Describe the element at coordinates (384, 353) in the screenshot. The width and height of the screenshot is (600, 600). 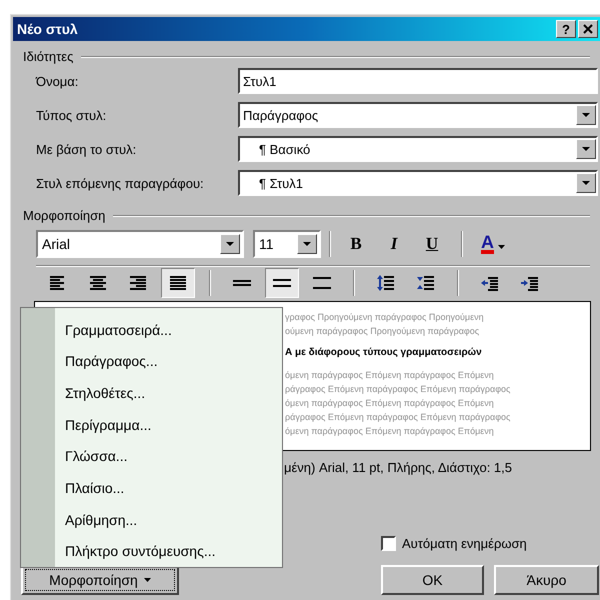
I see `sample-text: Α με διάφορους τύπους γραμματοσειρών` at that location.